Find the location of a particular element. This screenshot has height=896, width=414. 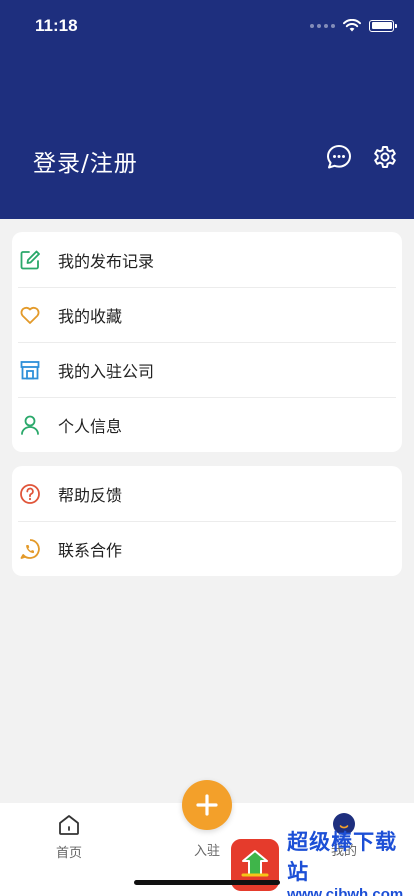

menu-item-help-feedback: 帮助反馈 is located at coordinates (207, 493).